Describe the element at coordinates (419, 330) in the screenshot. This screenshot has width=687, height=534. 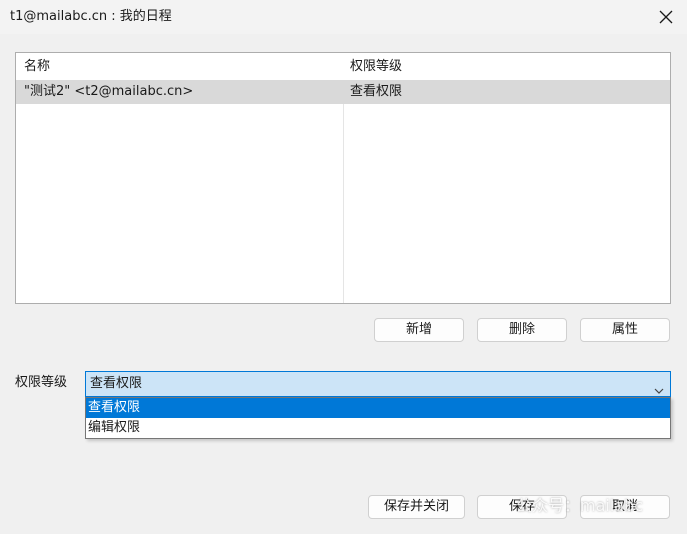
I see `add-button: 新增` at that location.